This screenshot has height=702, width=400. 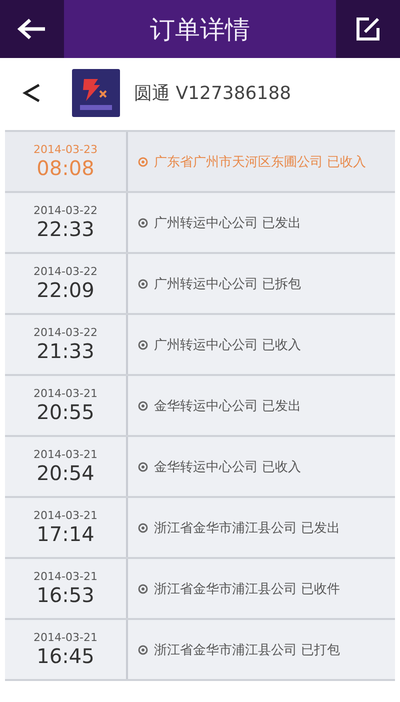 What do you see at coordinates (65, 534) in the screenshot?
I see `event-time: 17:14` at bounding box center [65, 534].